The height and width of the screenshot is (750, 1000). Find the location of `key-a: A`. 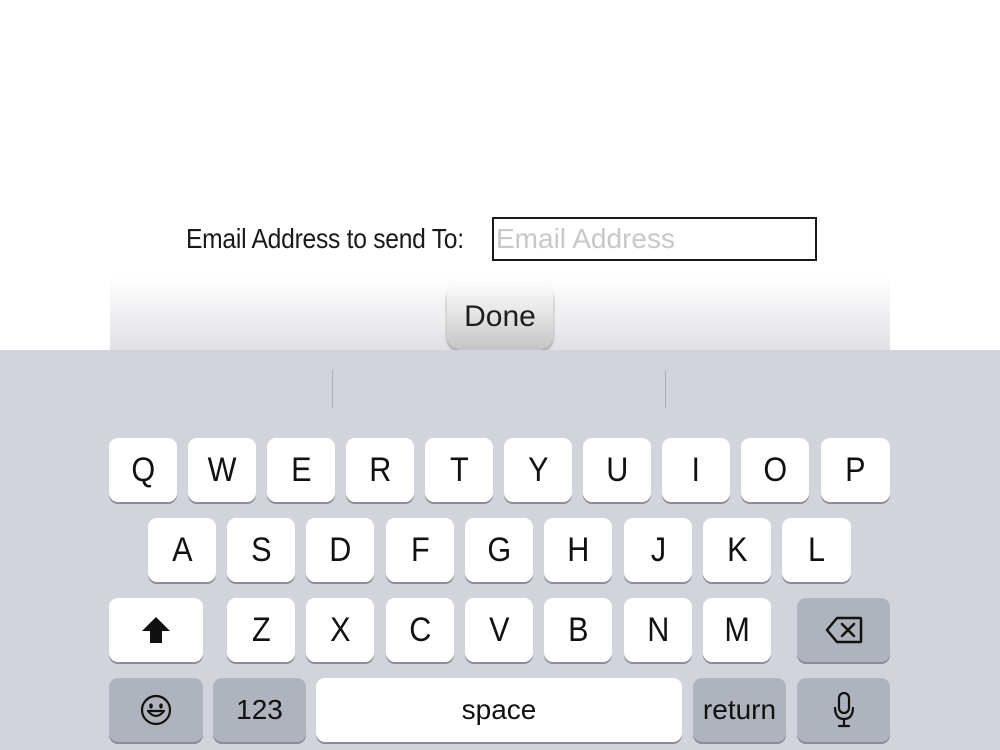

key-a: A is located at coordinates (182, 550).